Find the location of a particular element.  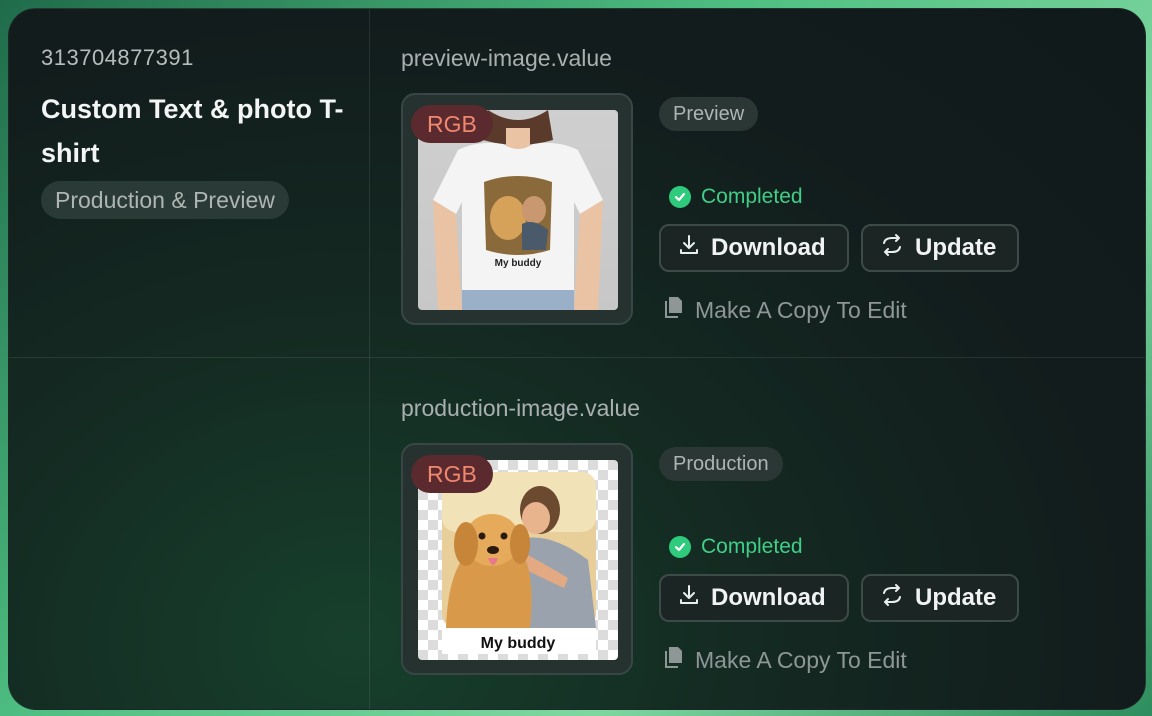

image-type-tag: Production is located at coordinates (721, 464).